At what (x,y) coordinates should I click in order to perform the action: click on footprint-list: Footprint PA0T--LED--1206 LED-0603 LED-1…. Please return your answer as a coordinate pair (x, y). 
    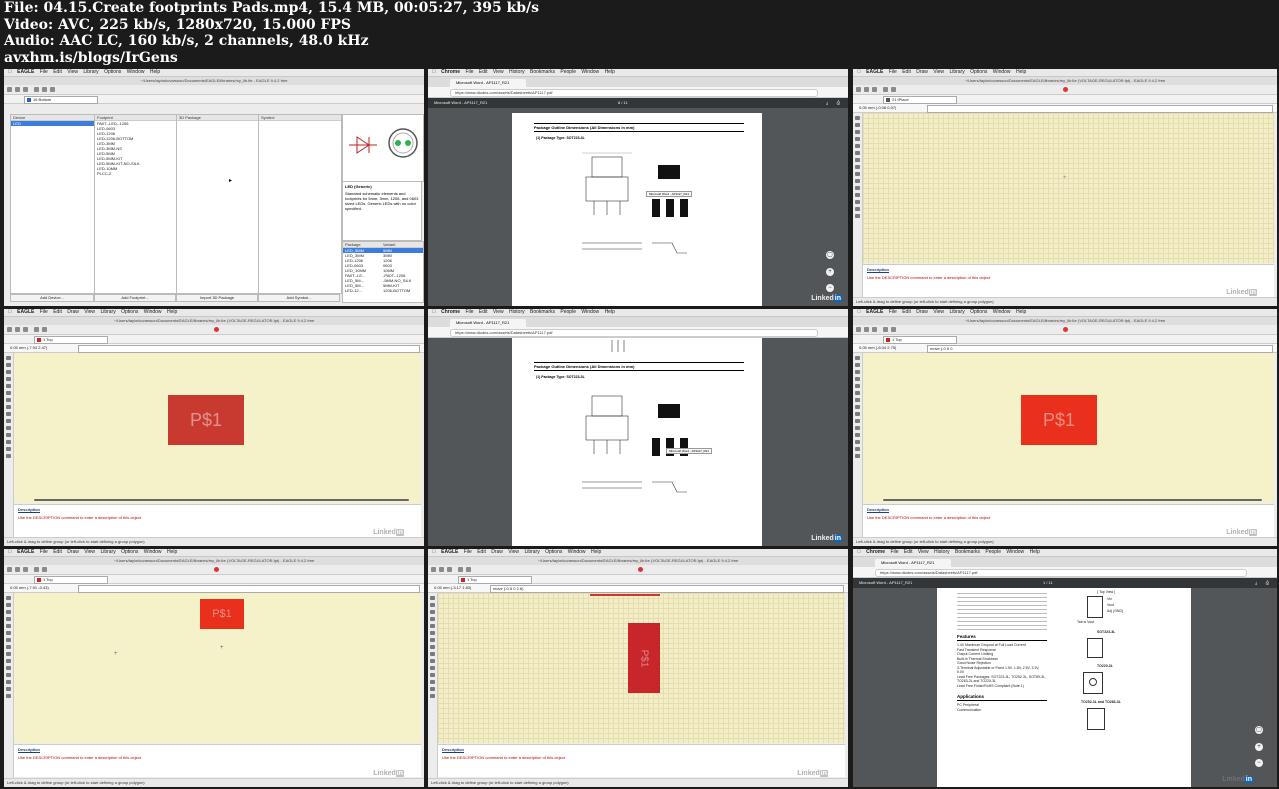
    Looking at the image, I should click on (136, 204).